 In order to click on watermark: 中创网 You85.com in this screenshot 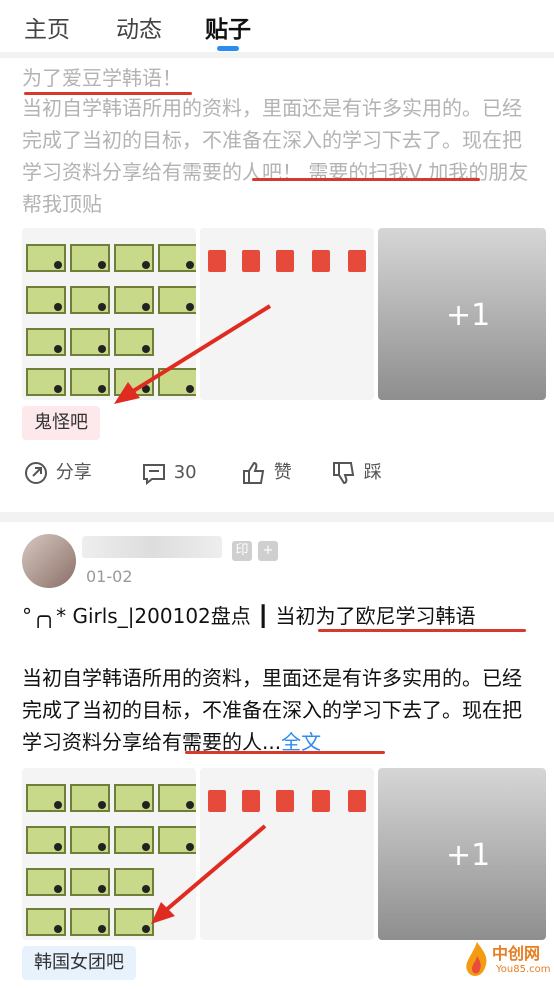, I will do `click(506, 961)`.